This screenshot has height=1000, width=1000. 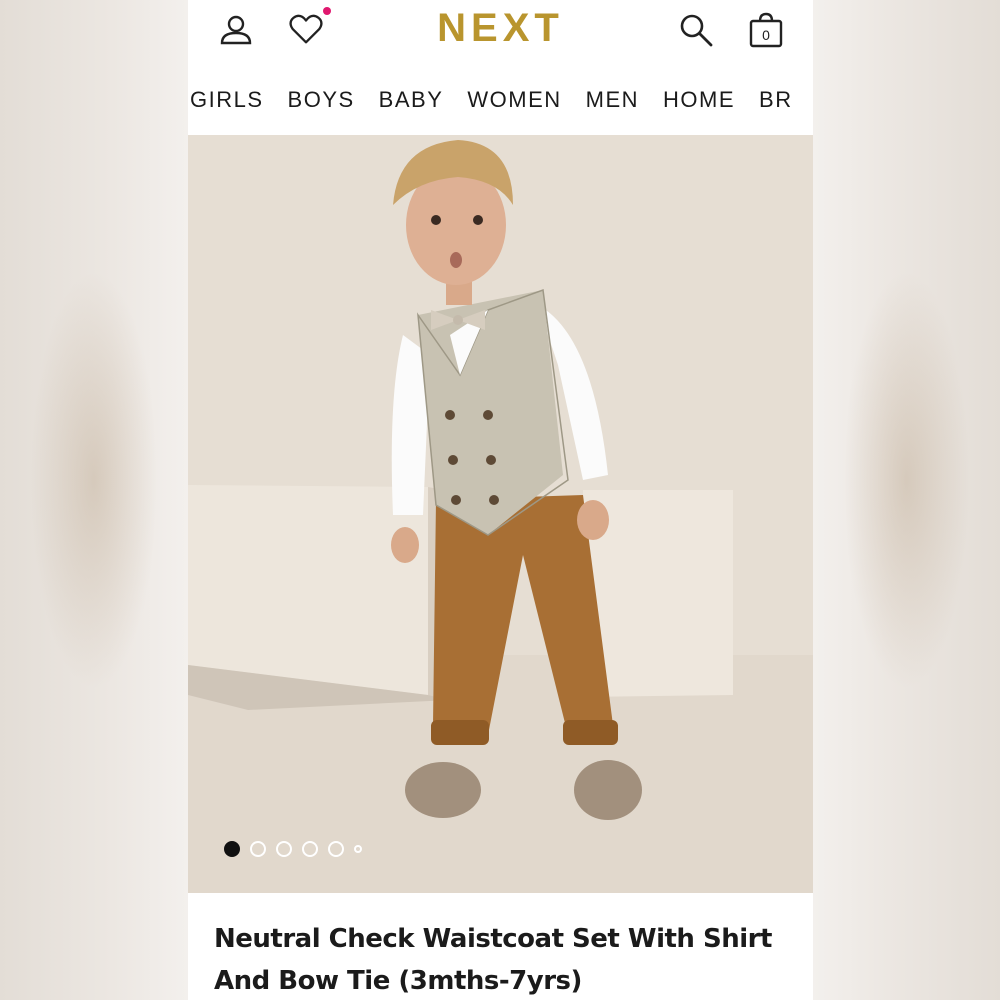 What do you see at coordinates (411, 100) in the screenshot?
I see `nav-item-baby: BABY` at bounding box center [411, 100].